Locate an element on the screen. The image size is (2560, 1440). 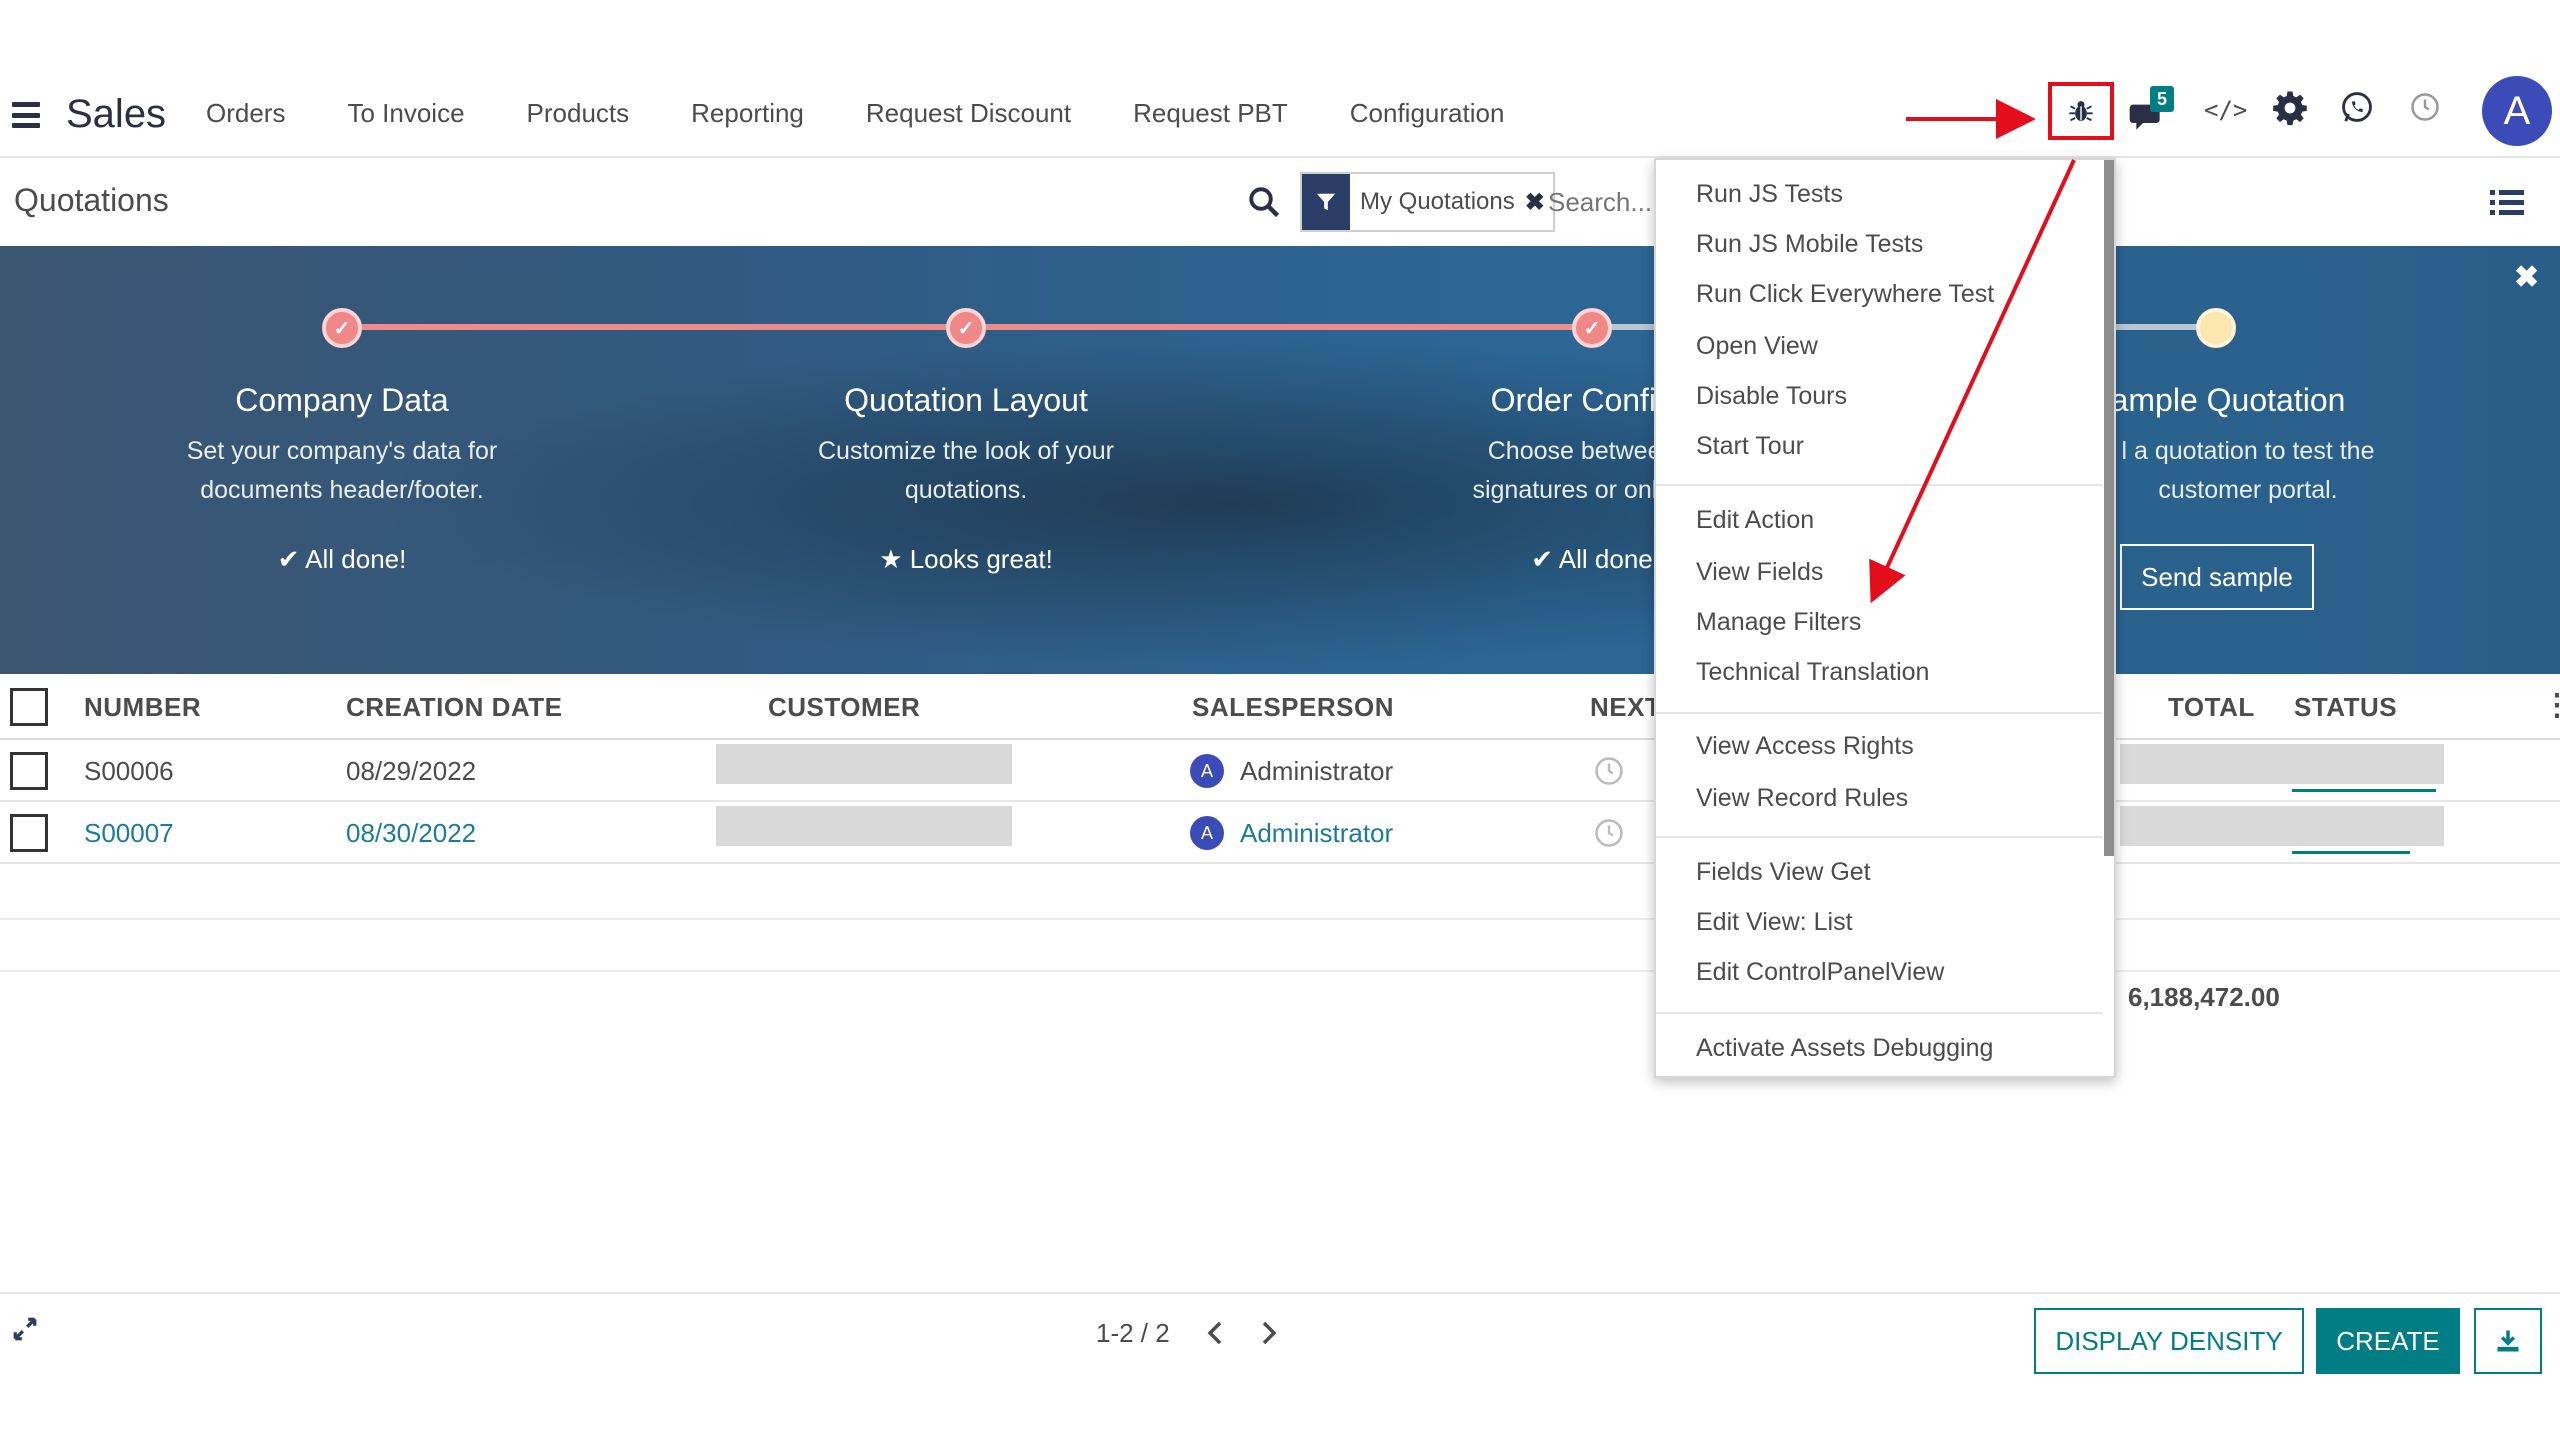
search-input is located at coordinates (1603, 202).